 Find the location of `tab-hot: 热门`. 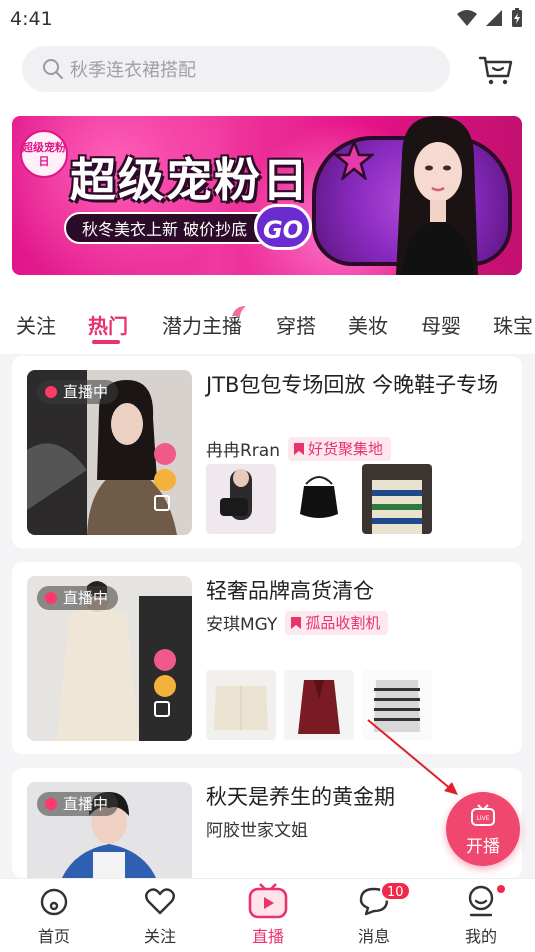

tab-hot: 热门 is located at coordinates (108, 324).